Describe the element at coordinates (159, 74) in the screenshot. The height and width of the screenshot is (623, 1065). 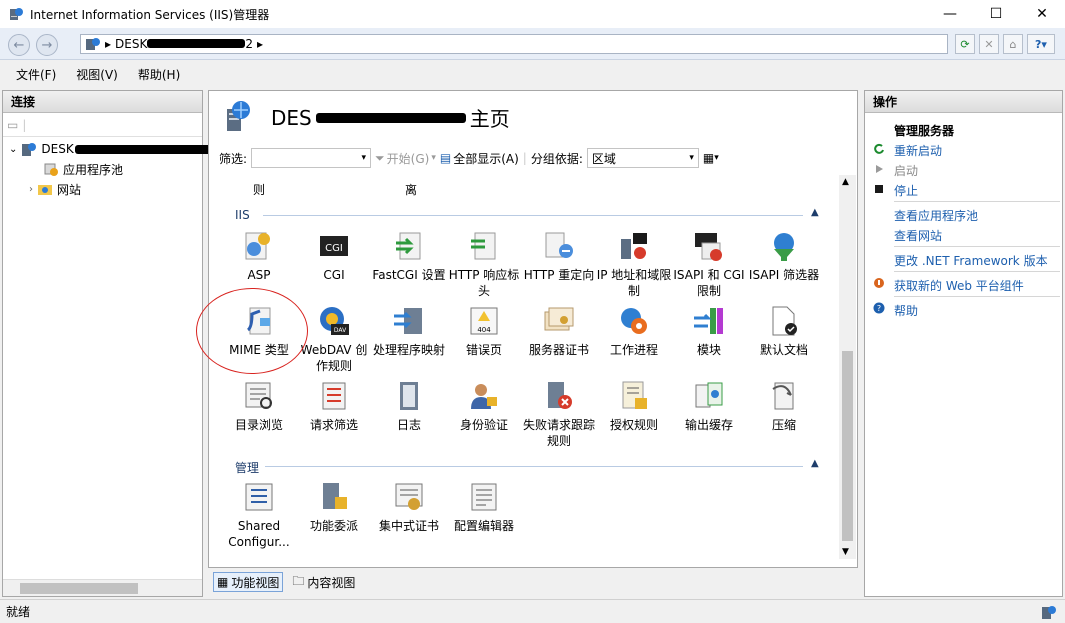
I see `menu-help: 帮助(H)` at that location.